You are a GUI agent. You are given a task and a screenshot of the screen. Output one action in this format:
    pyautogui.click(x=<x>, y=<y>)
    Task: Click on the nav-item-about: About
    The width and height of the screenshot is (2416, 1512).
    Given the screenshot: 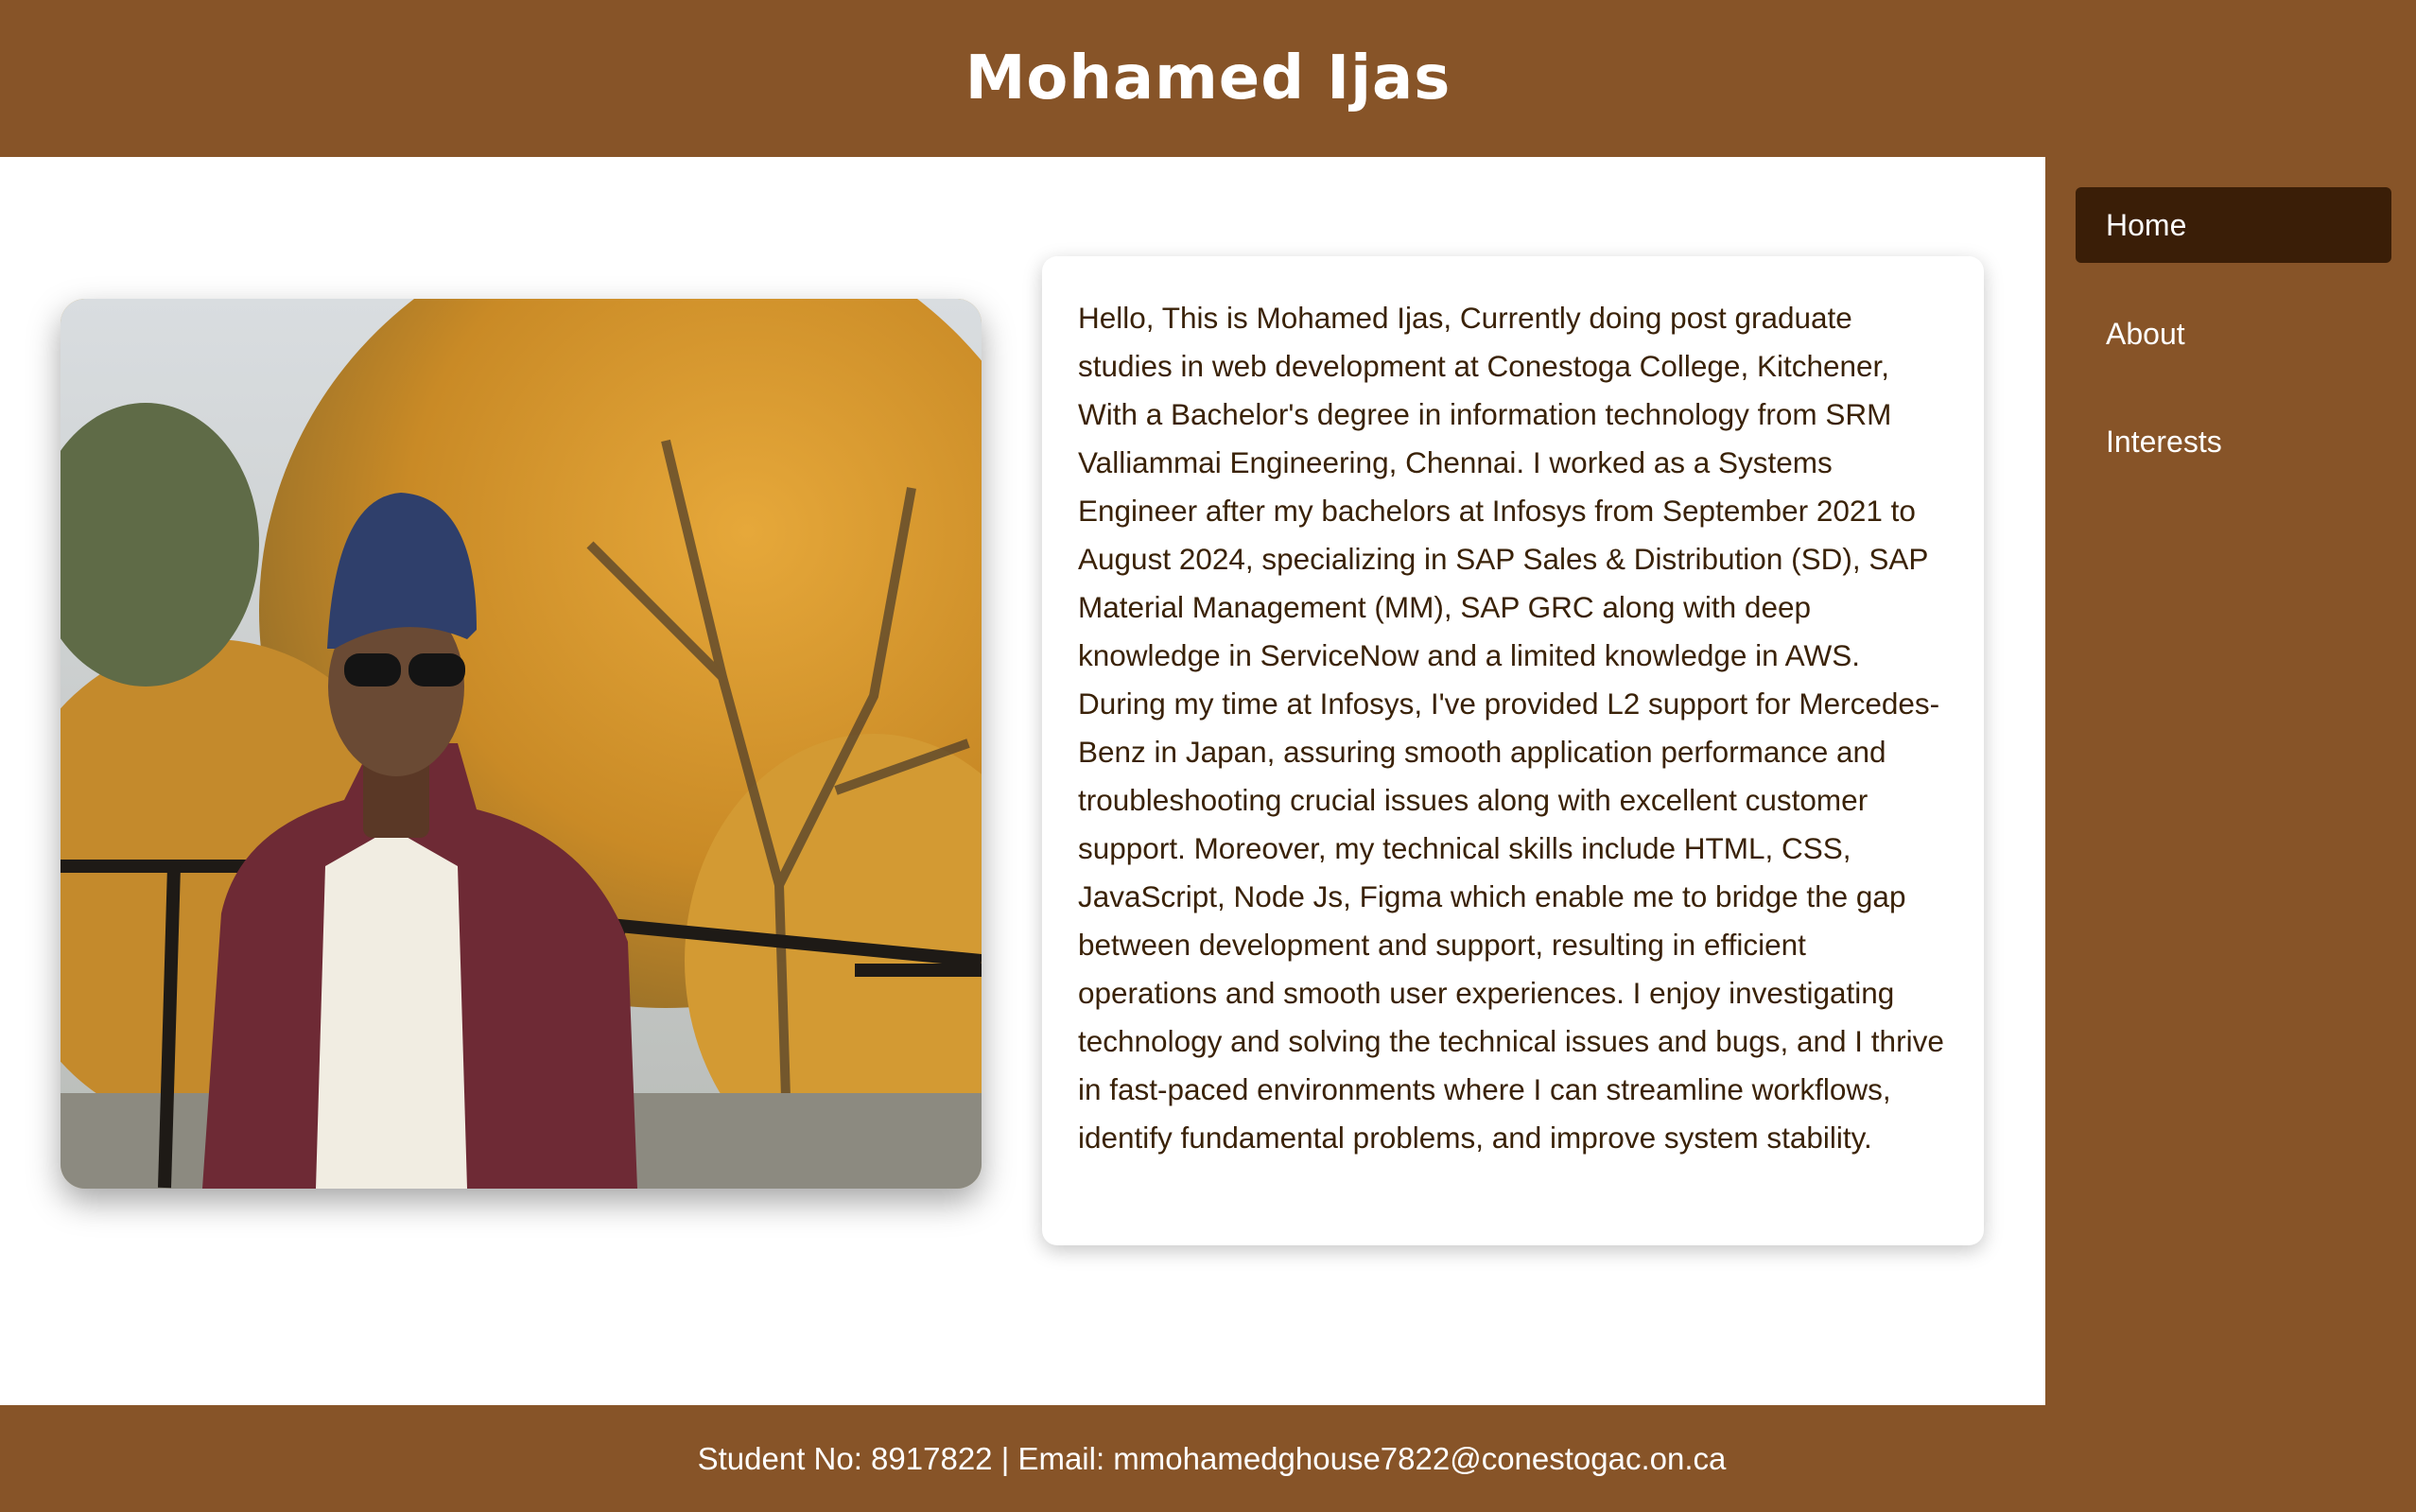 What is the action you would take?
    pyautogui.click(x=2233, y=334)
    